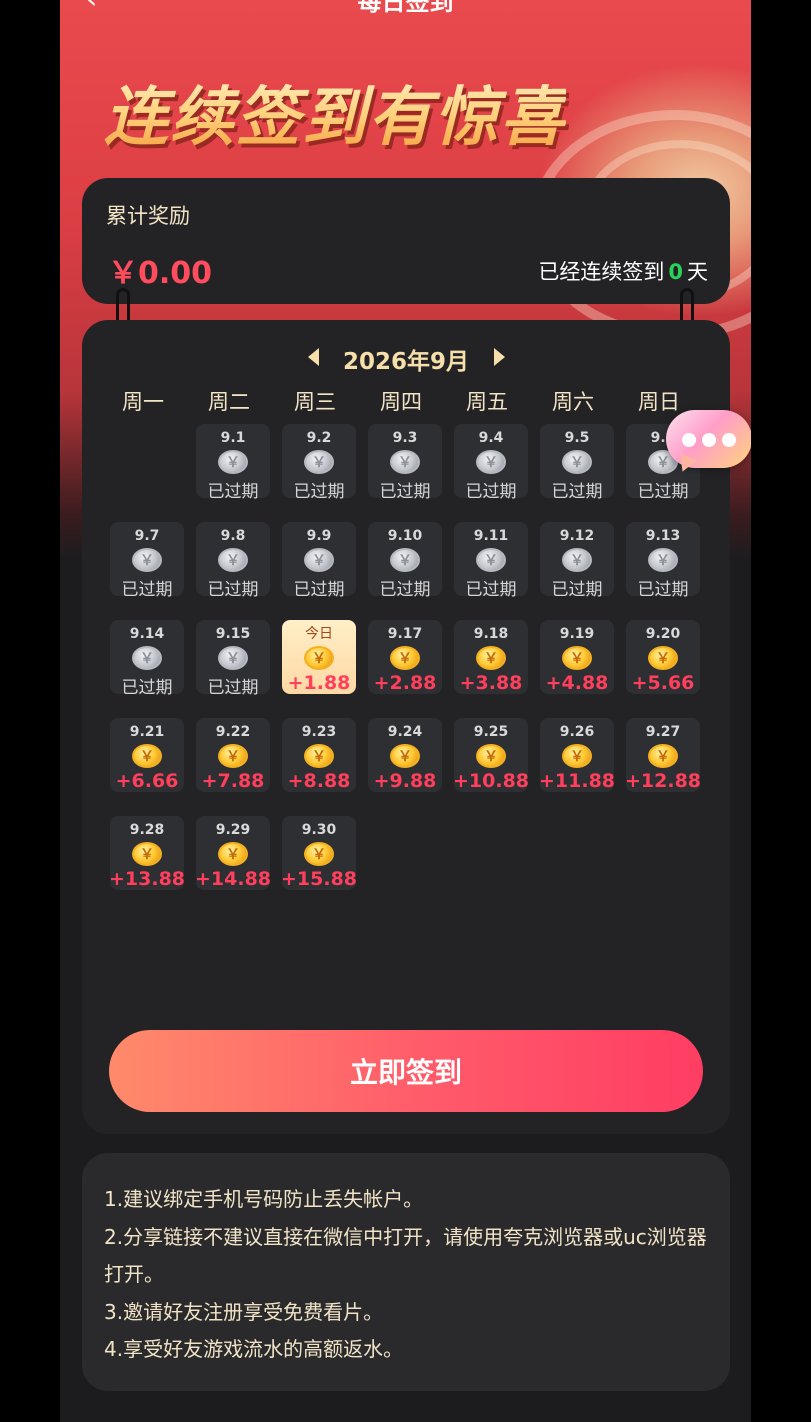 Image resolution: width=811 pixels, height=1422 pixels. Describe the element at coordinates (233, 438) in the screenshot. I see `day-date: 9.1` at that location.